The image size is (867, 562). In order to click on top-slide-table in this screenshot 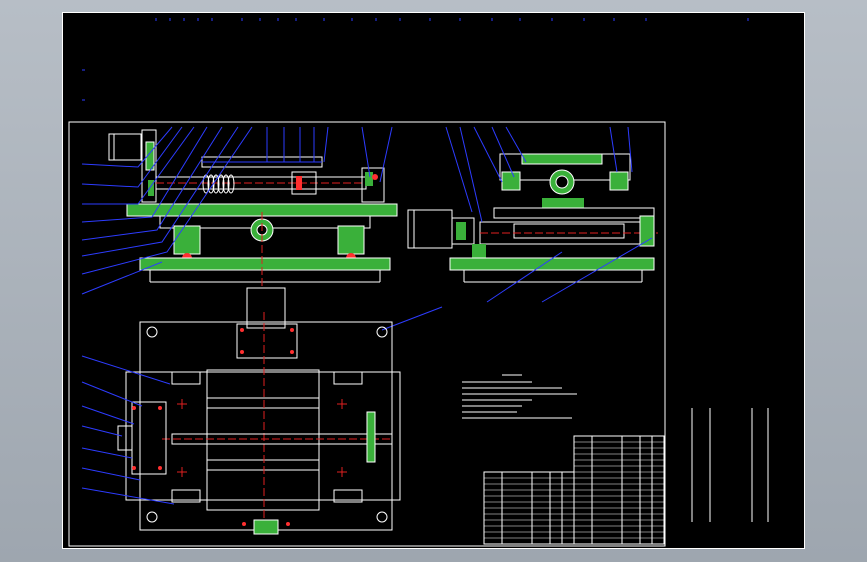, I will do `click(263, 440)`.